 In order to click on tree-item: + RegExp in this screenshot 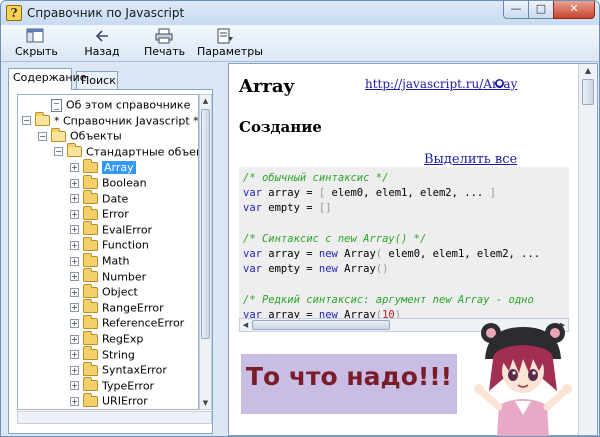, I will do `click(107, 338)`.